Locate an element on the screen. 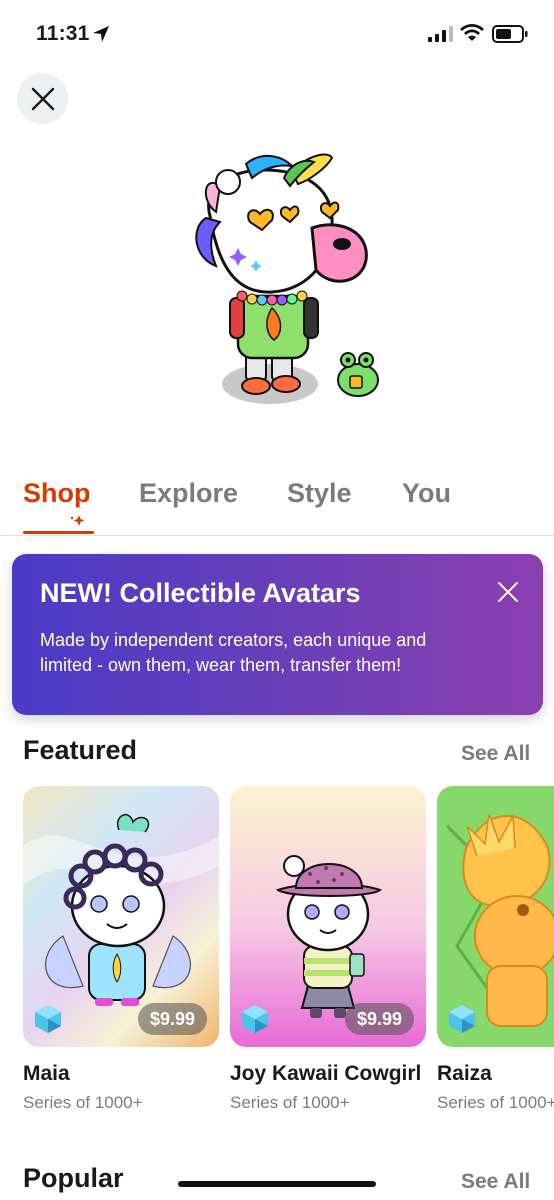 This screenshot has height=1200, width=554. card-title: Maia is located at coordinates (46, 1073).